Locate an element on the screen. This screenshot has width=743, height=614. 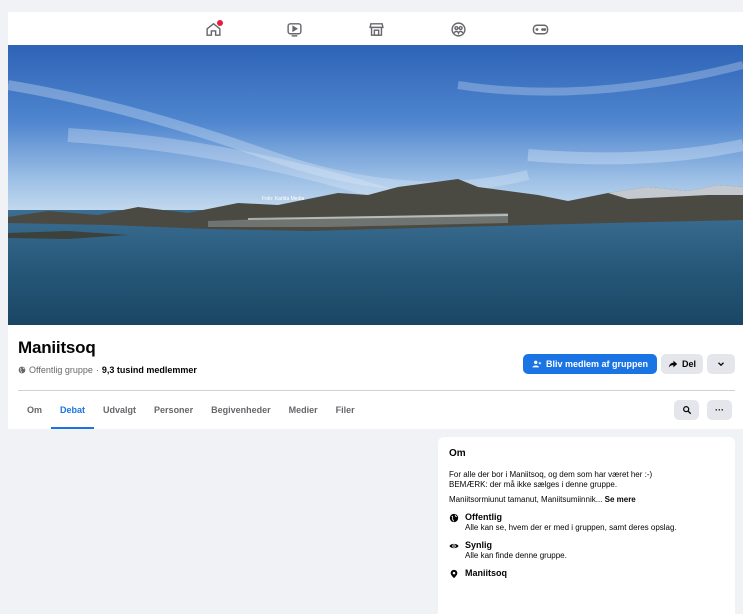
tab-medier: Medier is located at coordinates (303, 410).